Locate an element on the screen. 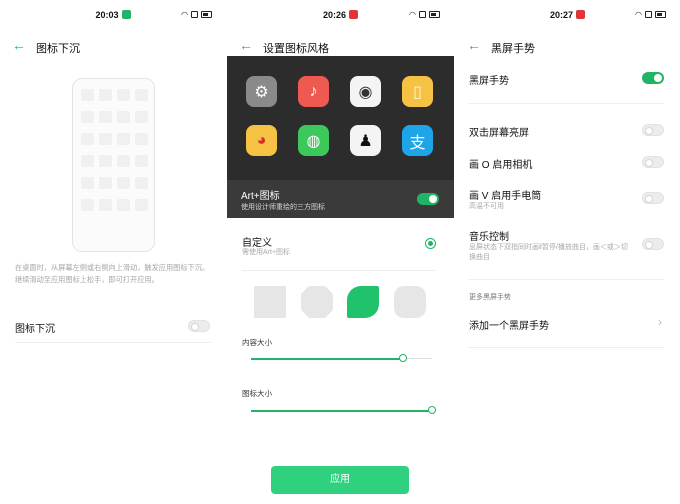 This screenshot has width=680, height=504. leaf-shape-option is located at coordinates (363, 302).